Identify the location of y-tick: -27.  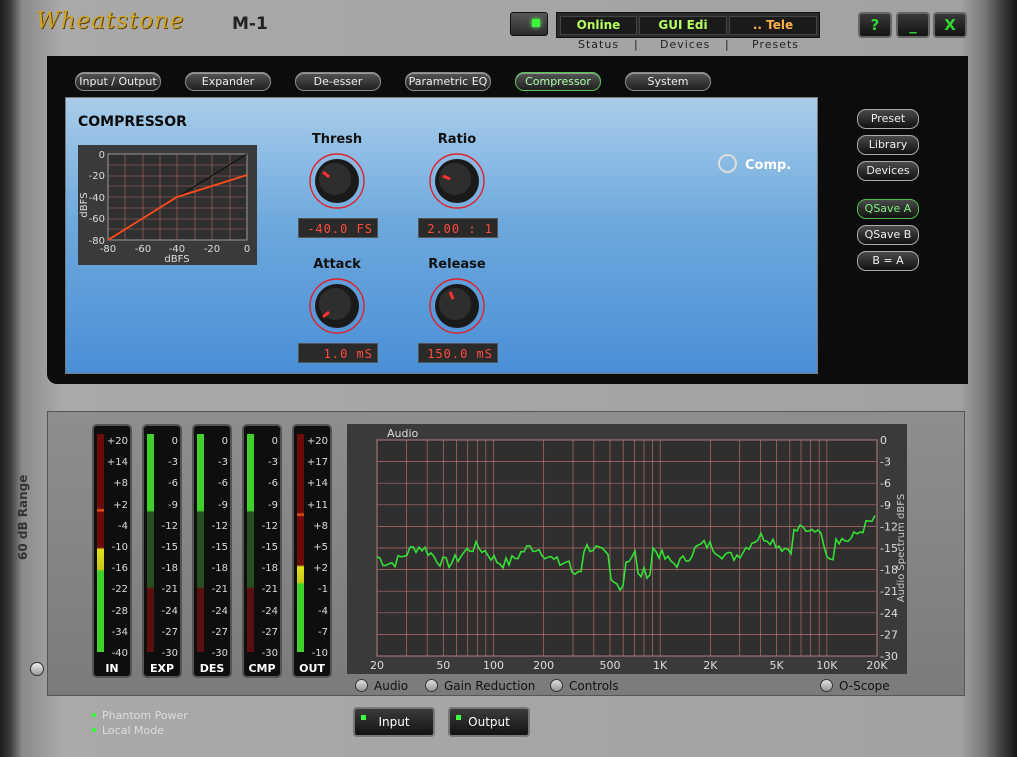
(889, 634).